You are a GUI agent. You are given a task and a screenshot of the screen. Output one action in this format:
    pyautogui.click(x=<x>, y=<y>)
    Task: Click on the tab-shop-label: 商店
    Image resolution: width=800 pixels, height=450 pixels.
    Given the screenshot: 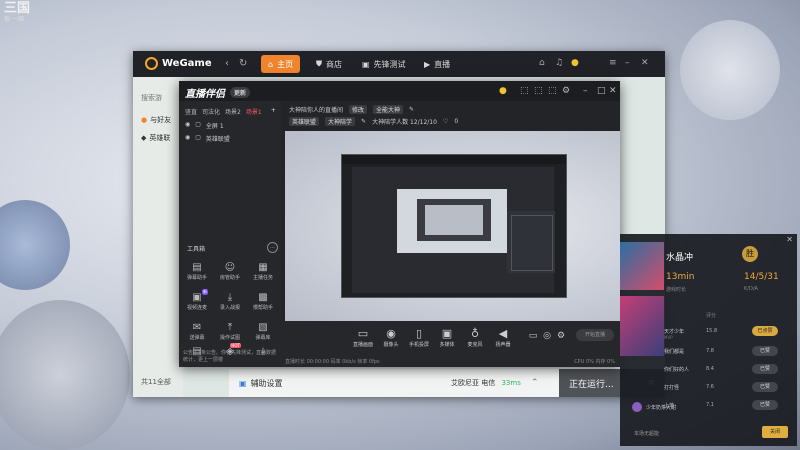 What is the action you would take?
    pyautogui.click(x=334, y=64)
    